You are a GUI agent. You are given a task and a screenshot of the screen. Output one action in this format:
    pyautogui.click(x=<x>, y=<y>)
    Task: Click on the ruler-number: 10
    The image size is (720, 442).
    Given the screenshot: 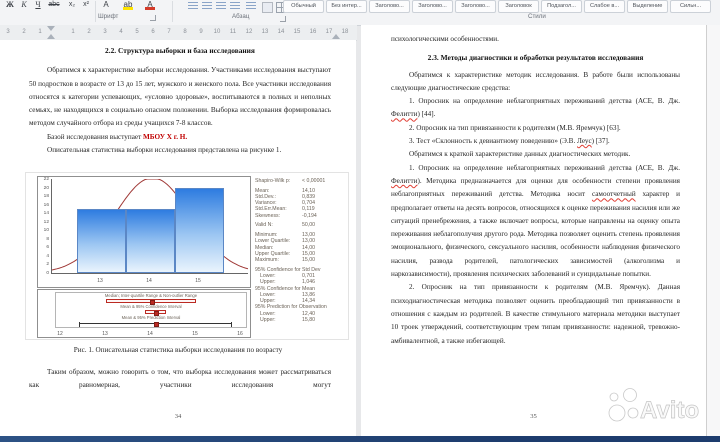 What is the action you would take?
    pyautogui.click(x=217, y=32)
    